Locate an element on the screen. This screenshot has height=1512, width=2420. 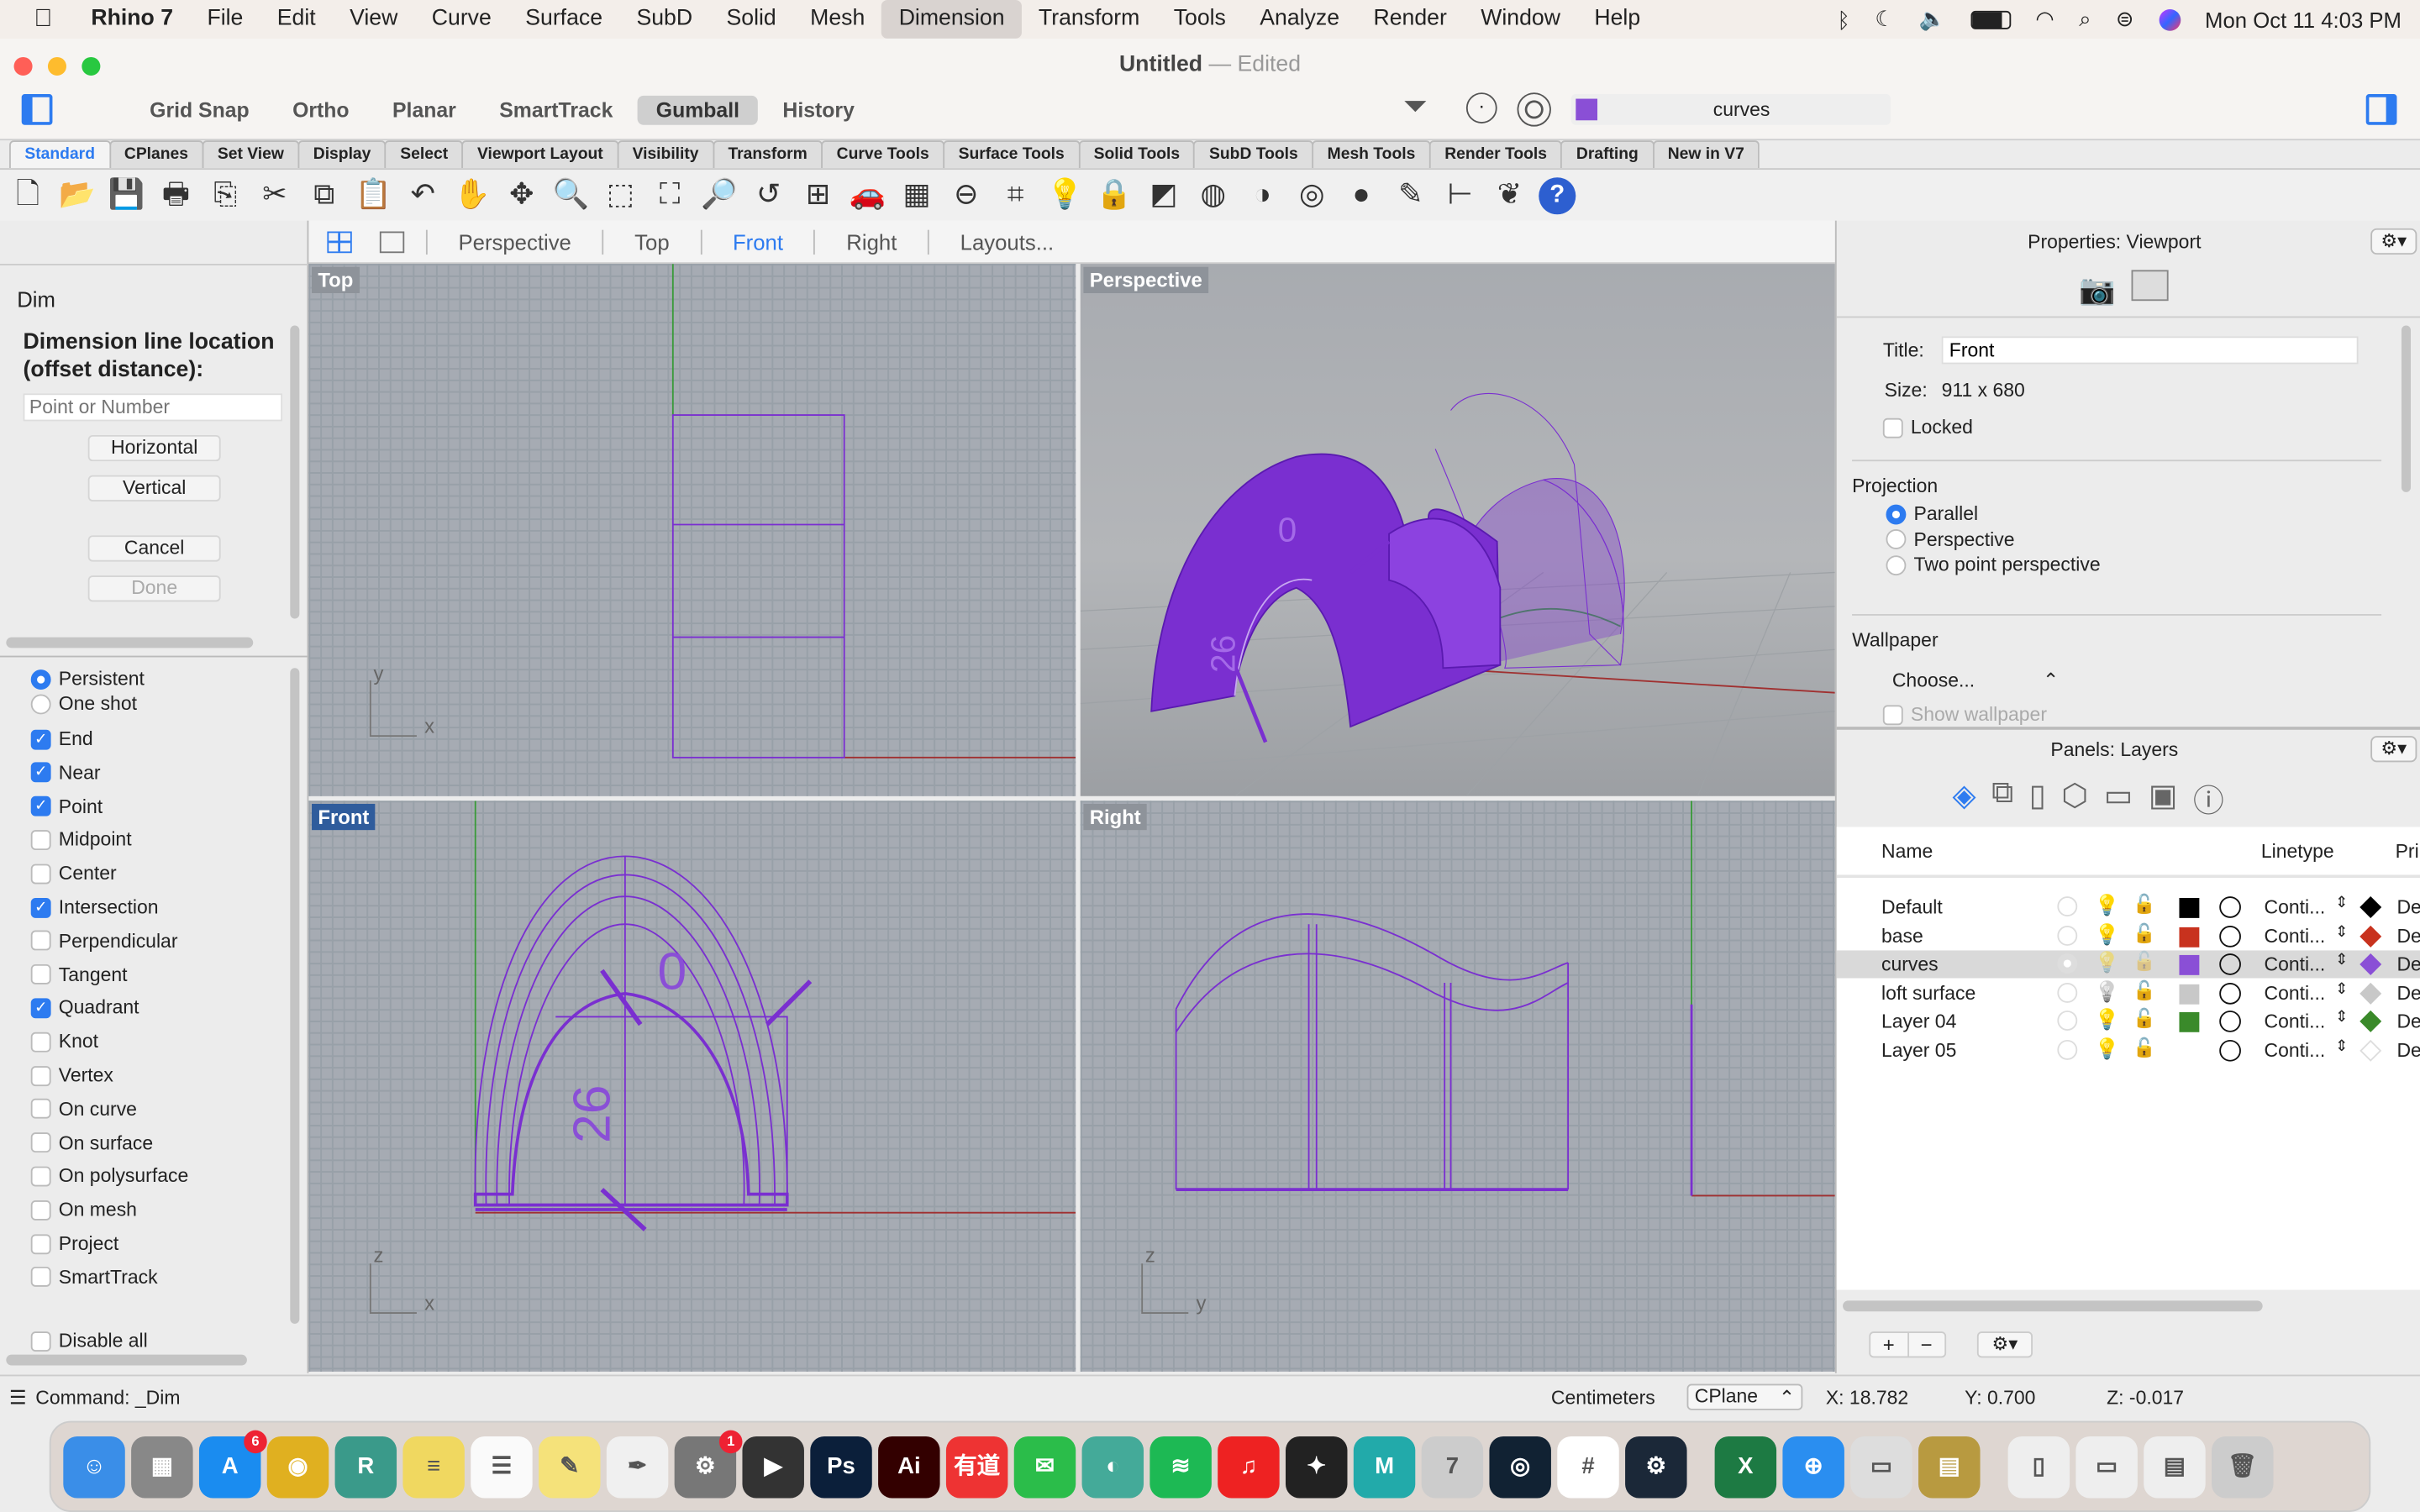
layer-name: loft surface is located at coordinates (1928, 993).